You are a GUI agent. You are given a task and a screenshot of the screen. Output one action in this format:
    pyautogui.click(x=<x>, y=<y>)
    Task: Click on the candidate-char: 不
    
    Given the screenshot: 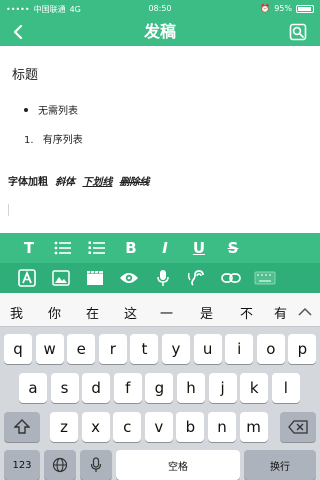 What is the action you would take?
    pyautogui.click(x=246, y=312)
    